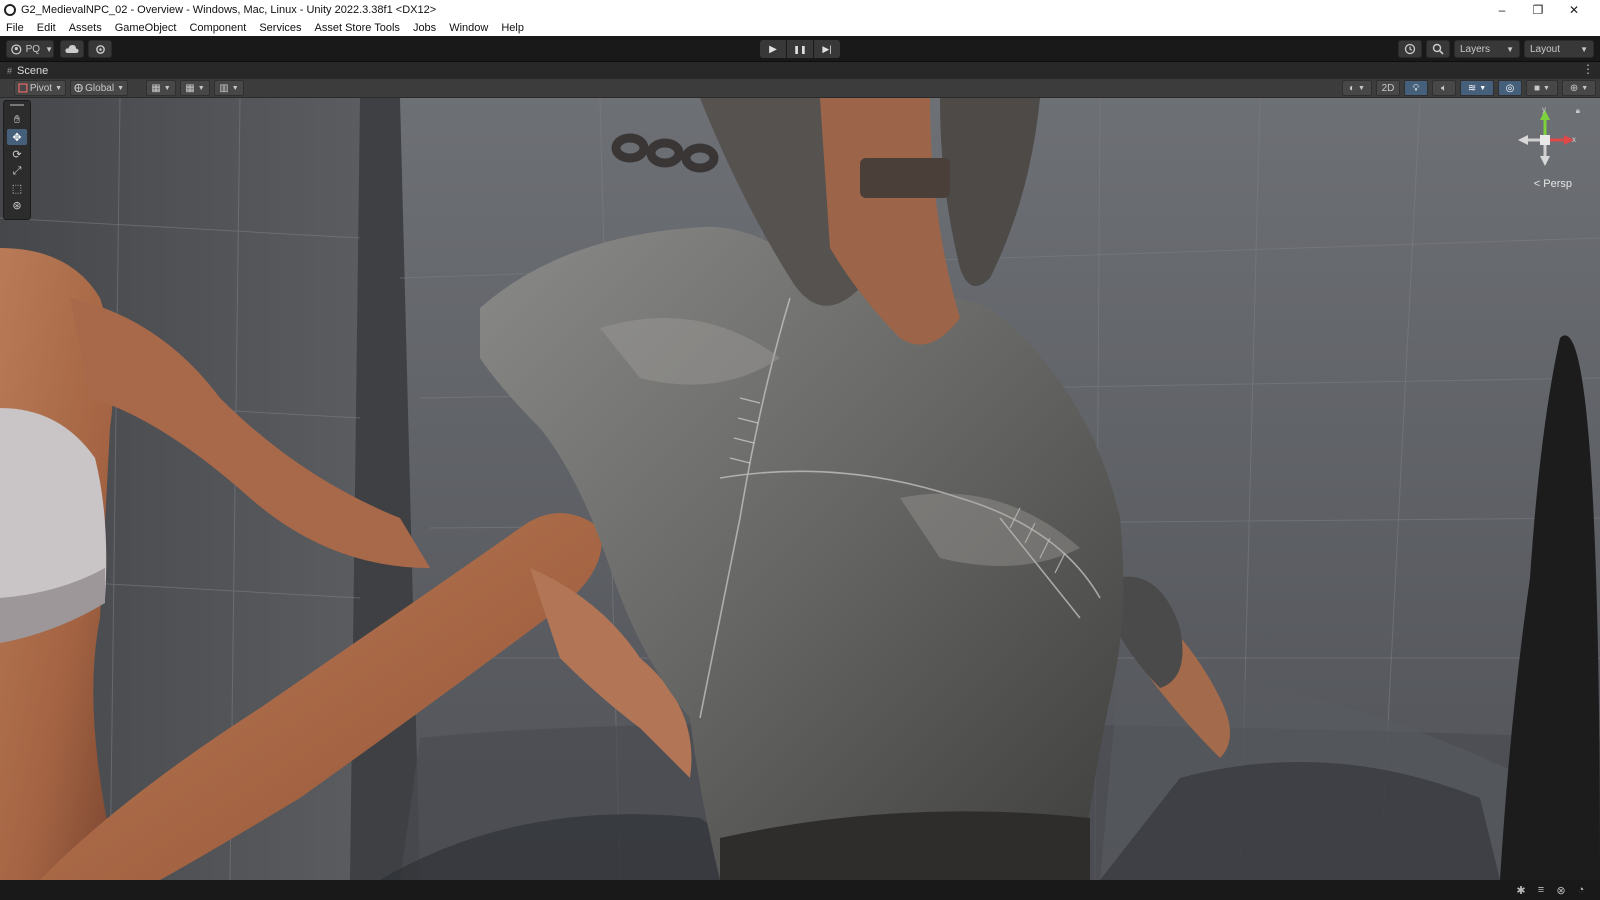 The width and height of the screenshot is (1600, 900). What do you see at coordinates (10, 9) in the screenshot?
I see `unity-logo-icon` at bounding box center [10, 9].